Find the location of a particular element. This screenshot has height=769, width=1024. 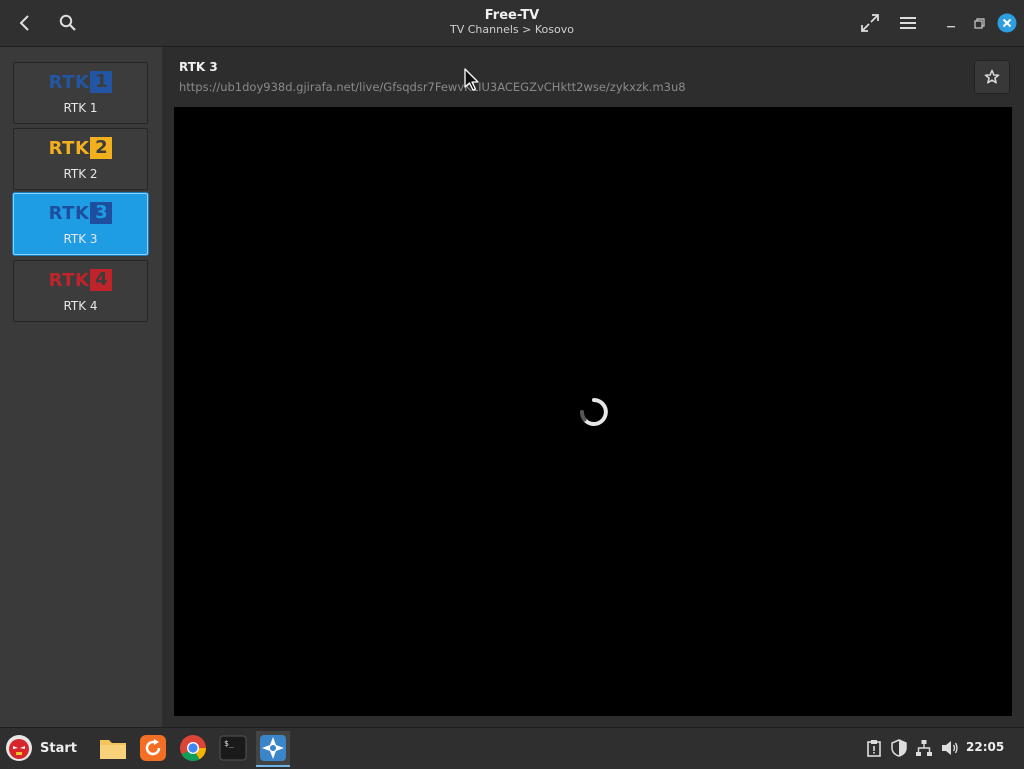

tray-volume is located at coordinates (950, 748).